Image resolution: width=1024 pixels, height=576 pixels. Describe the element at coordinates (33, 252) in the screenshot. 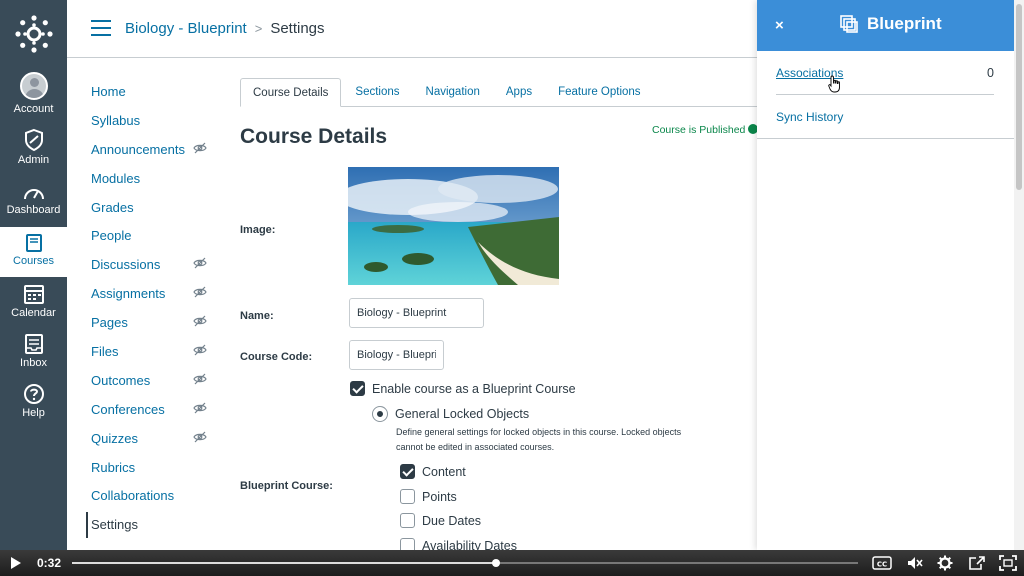

I see `global-nav-courses: Courses` at that location.